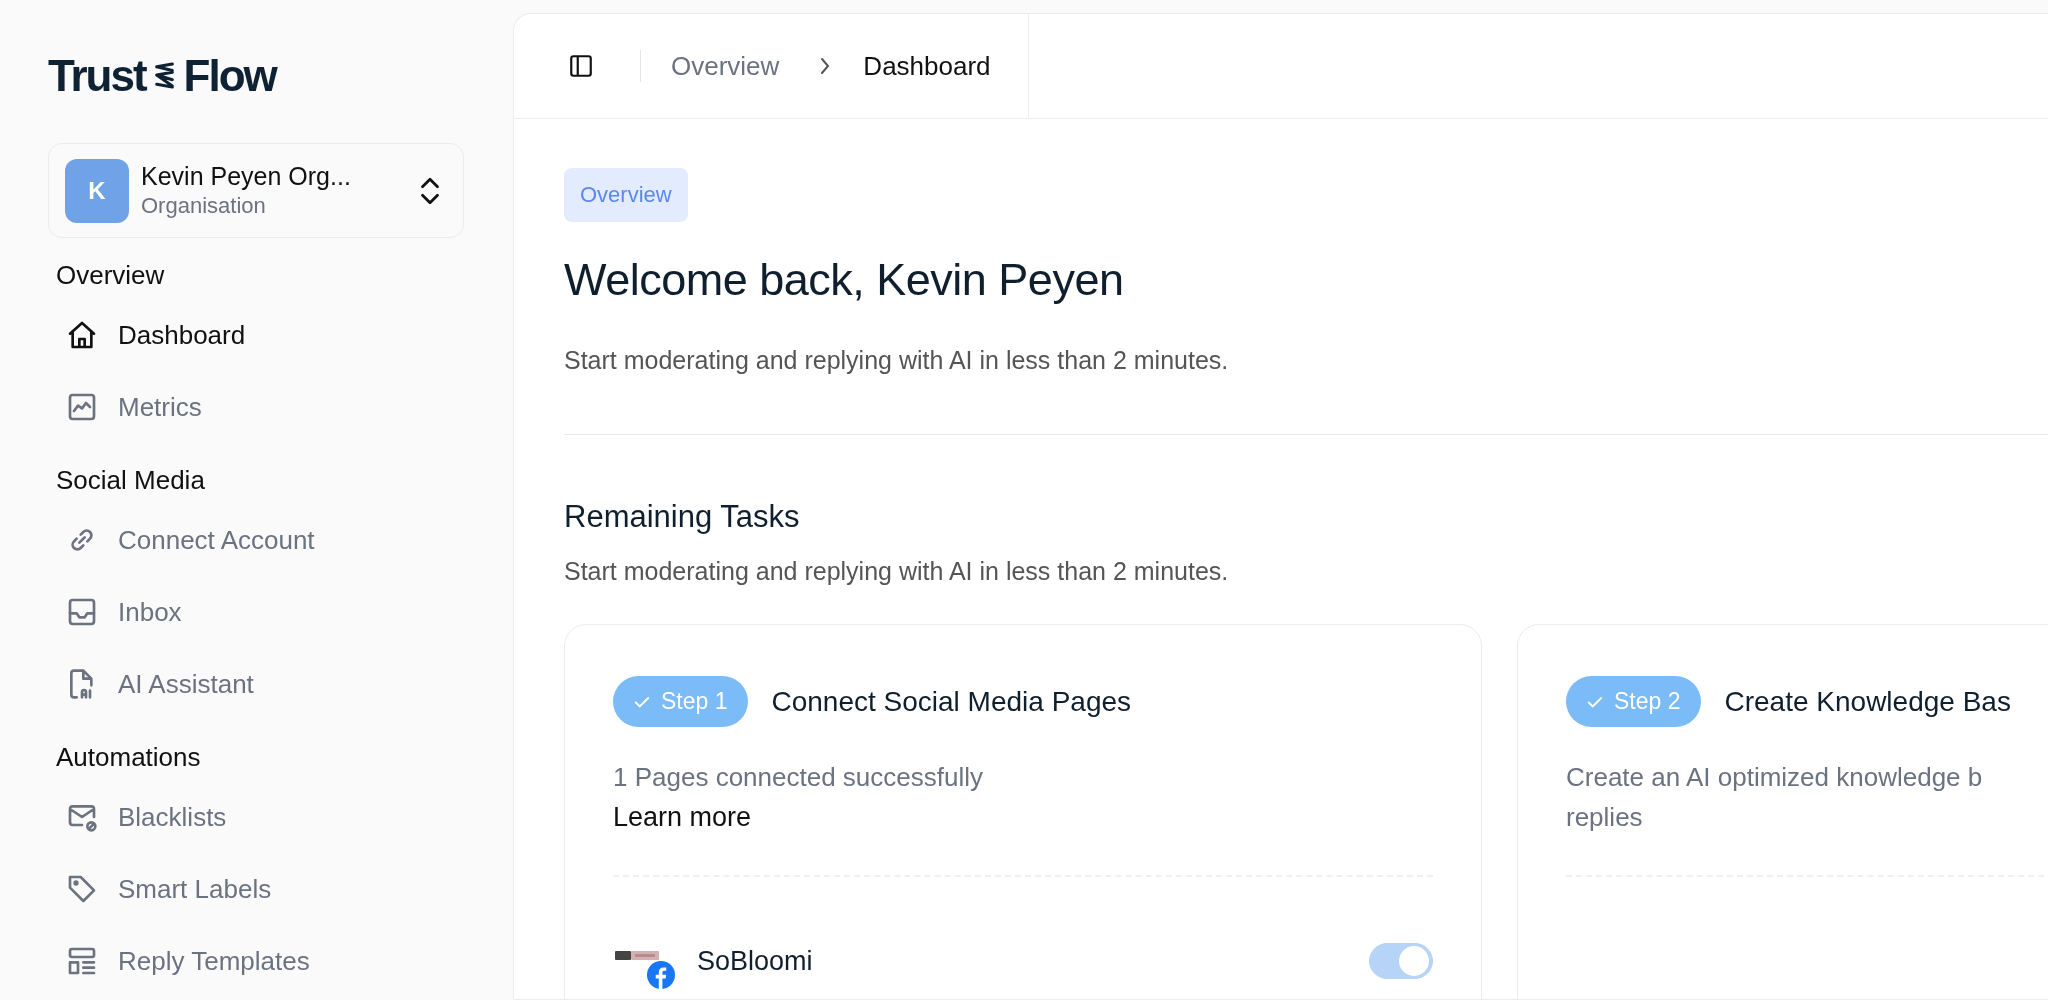 The height and width of the screenshot is (1000, 2048). What do you see at coordinates (164, 76) in the screenshot?
I see `logo-icon` at bounding box center [164, 76].